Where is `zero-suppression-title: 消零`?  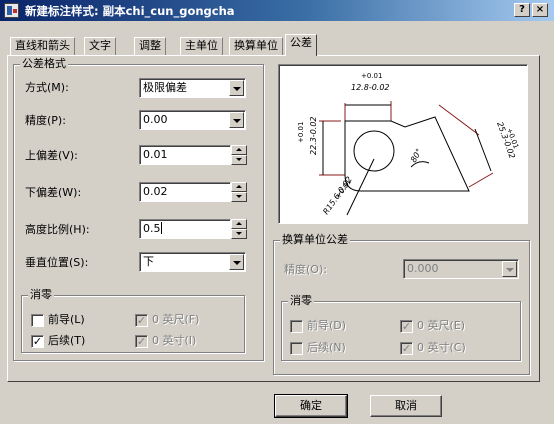
zero-suppression-title: 消零 is located at coordinates (41, 295).